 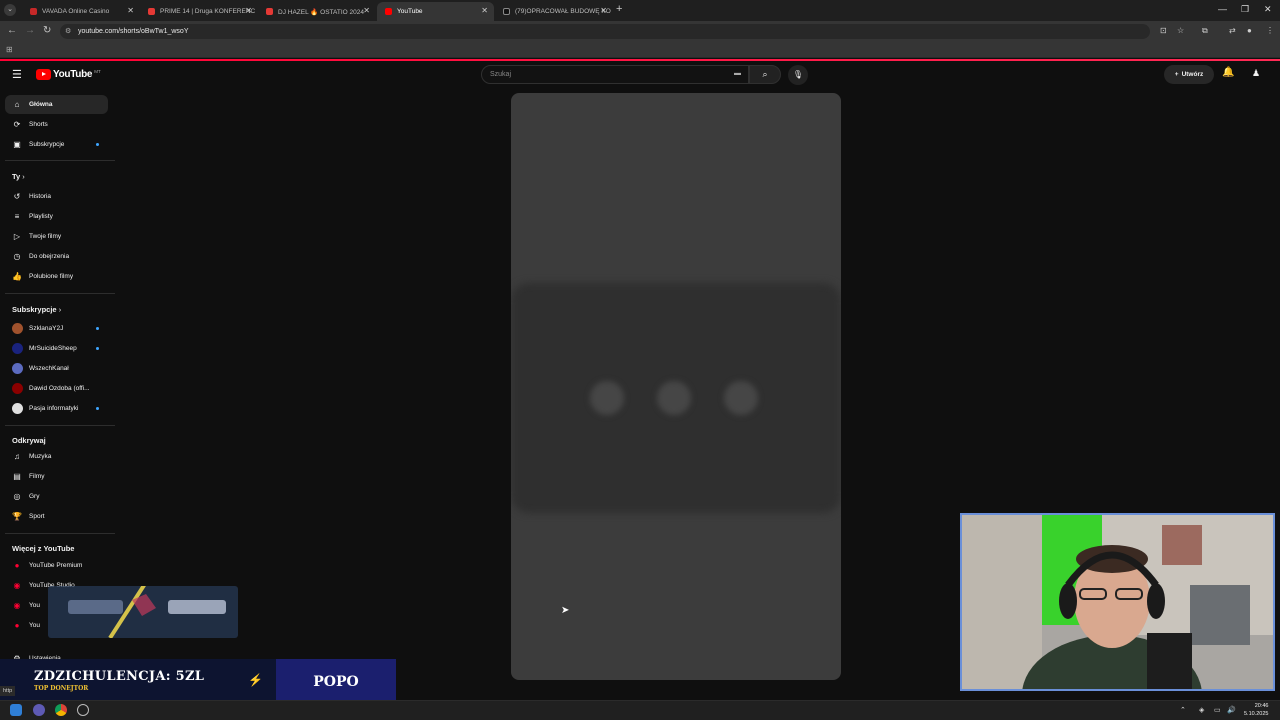 I want to click on clock: 20:46 5.10.2025, so click(x=1256, y=710).